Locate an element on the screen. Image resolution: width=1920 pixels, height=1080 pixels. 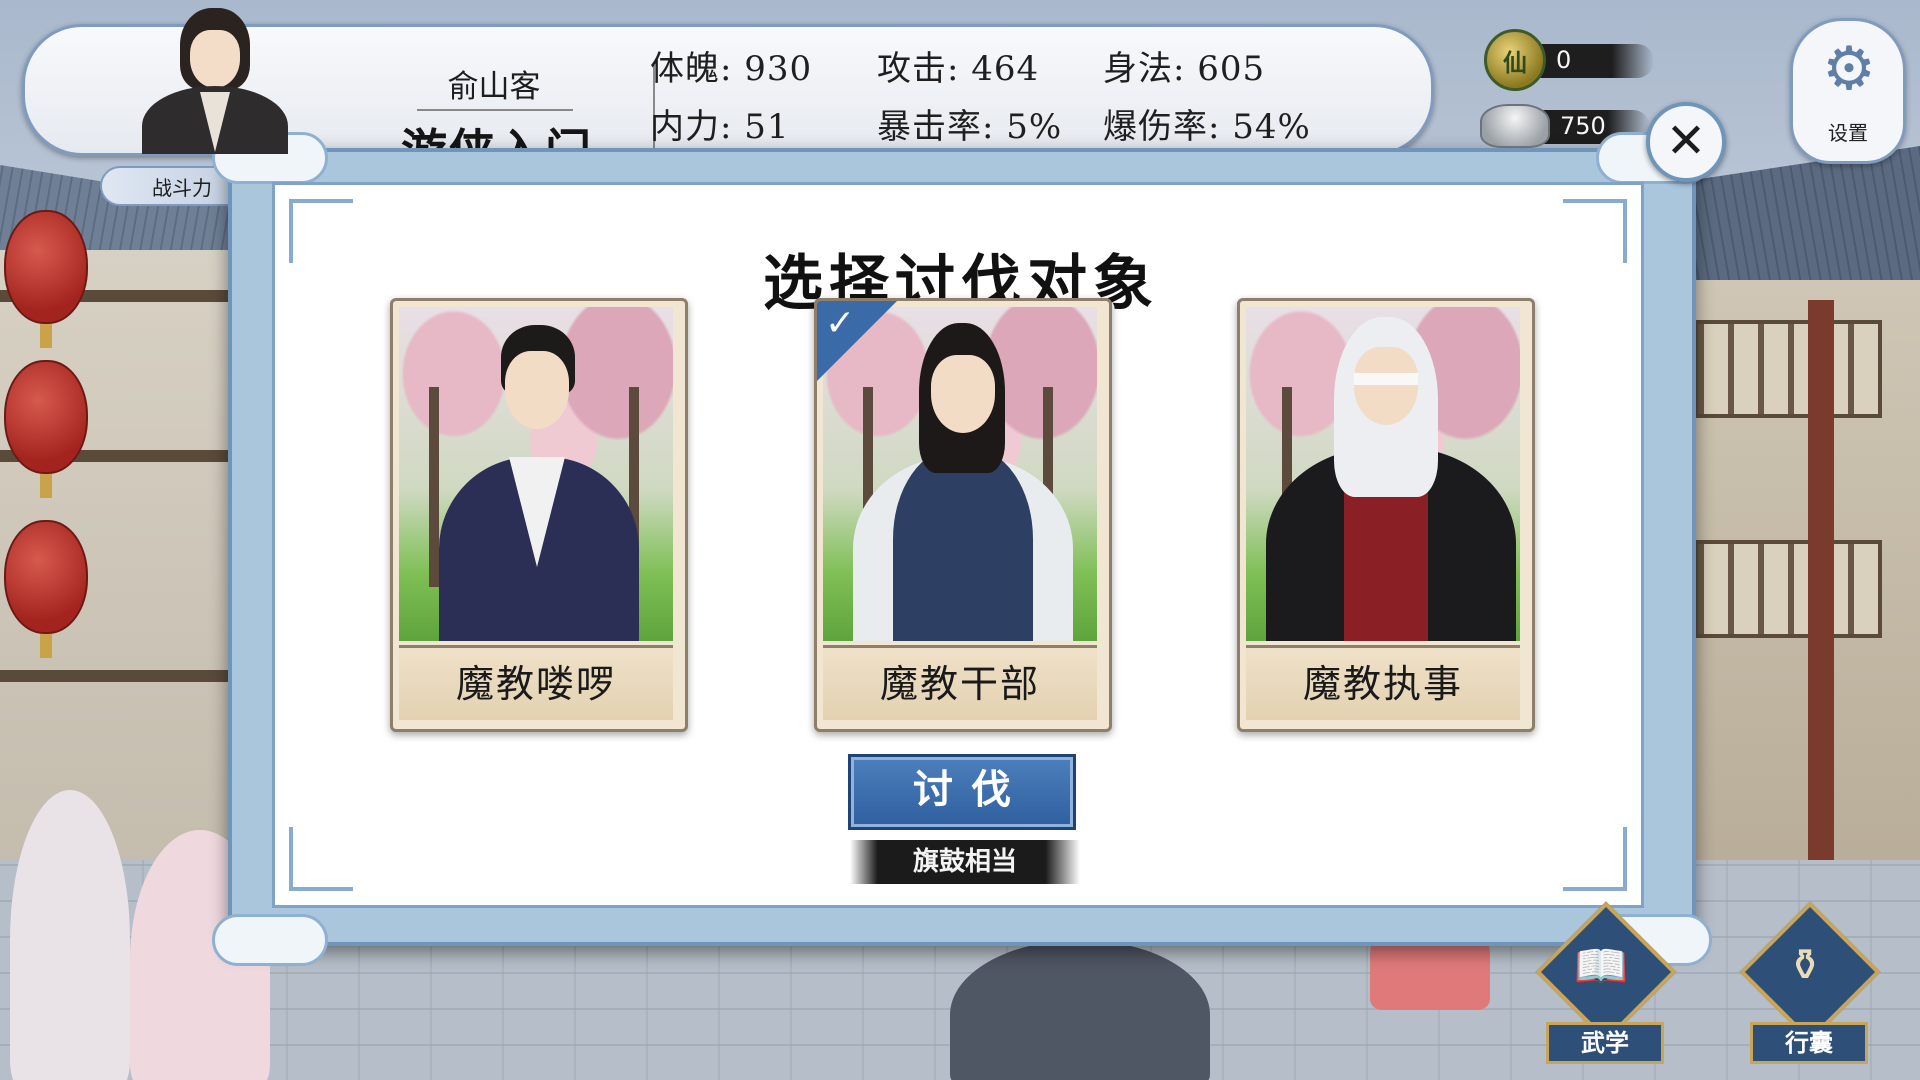
coin-currency: 仙 0 is located at coordinates (1569, 60).